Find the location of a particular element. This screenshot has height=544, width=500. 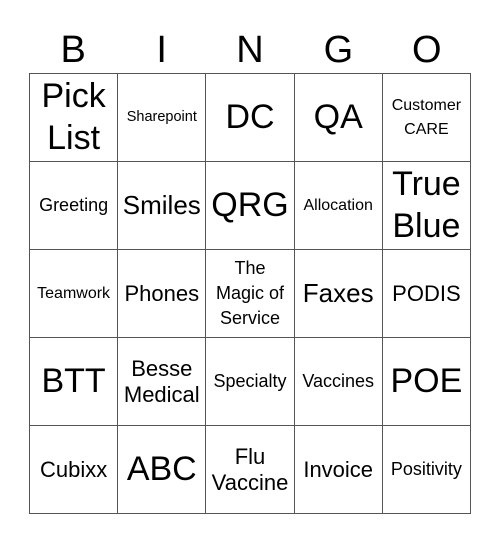

header-letter-b: B is located at coordinates (73, 50).